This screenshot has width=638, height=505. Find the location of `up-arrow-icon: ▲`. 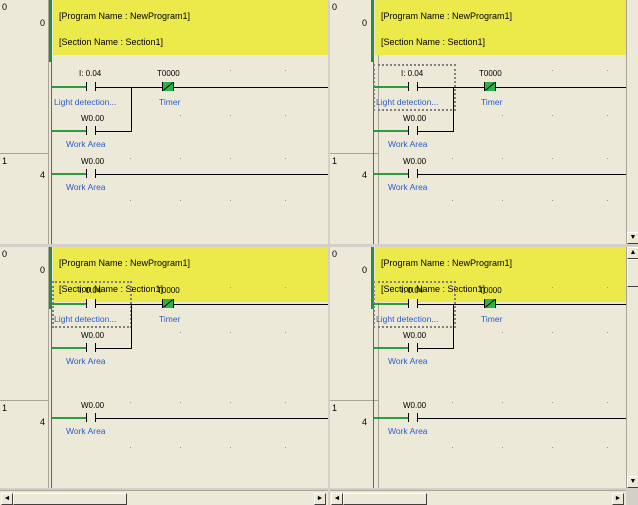

up-arrow-icon: ▲ is located at coordinates (633, 252).